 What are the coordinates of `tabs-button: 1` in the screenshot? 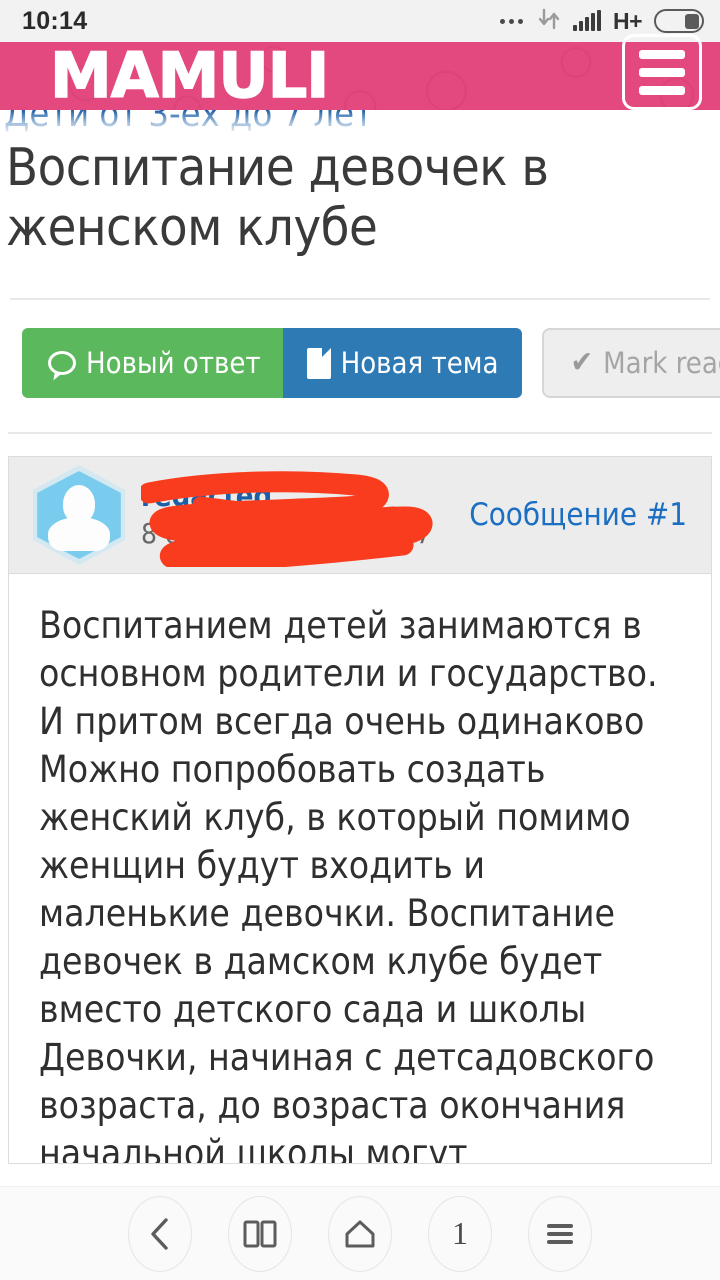 It's located at (460, 1233).